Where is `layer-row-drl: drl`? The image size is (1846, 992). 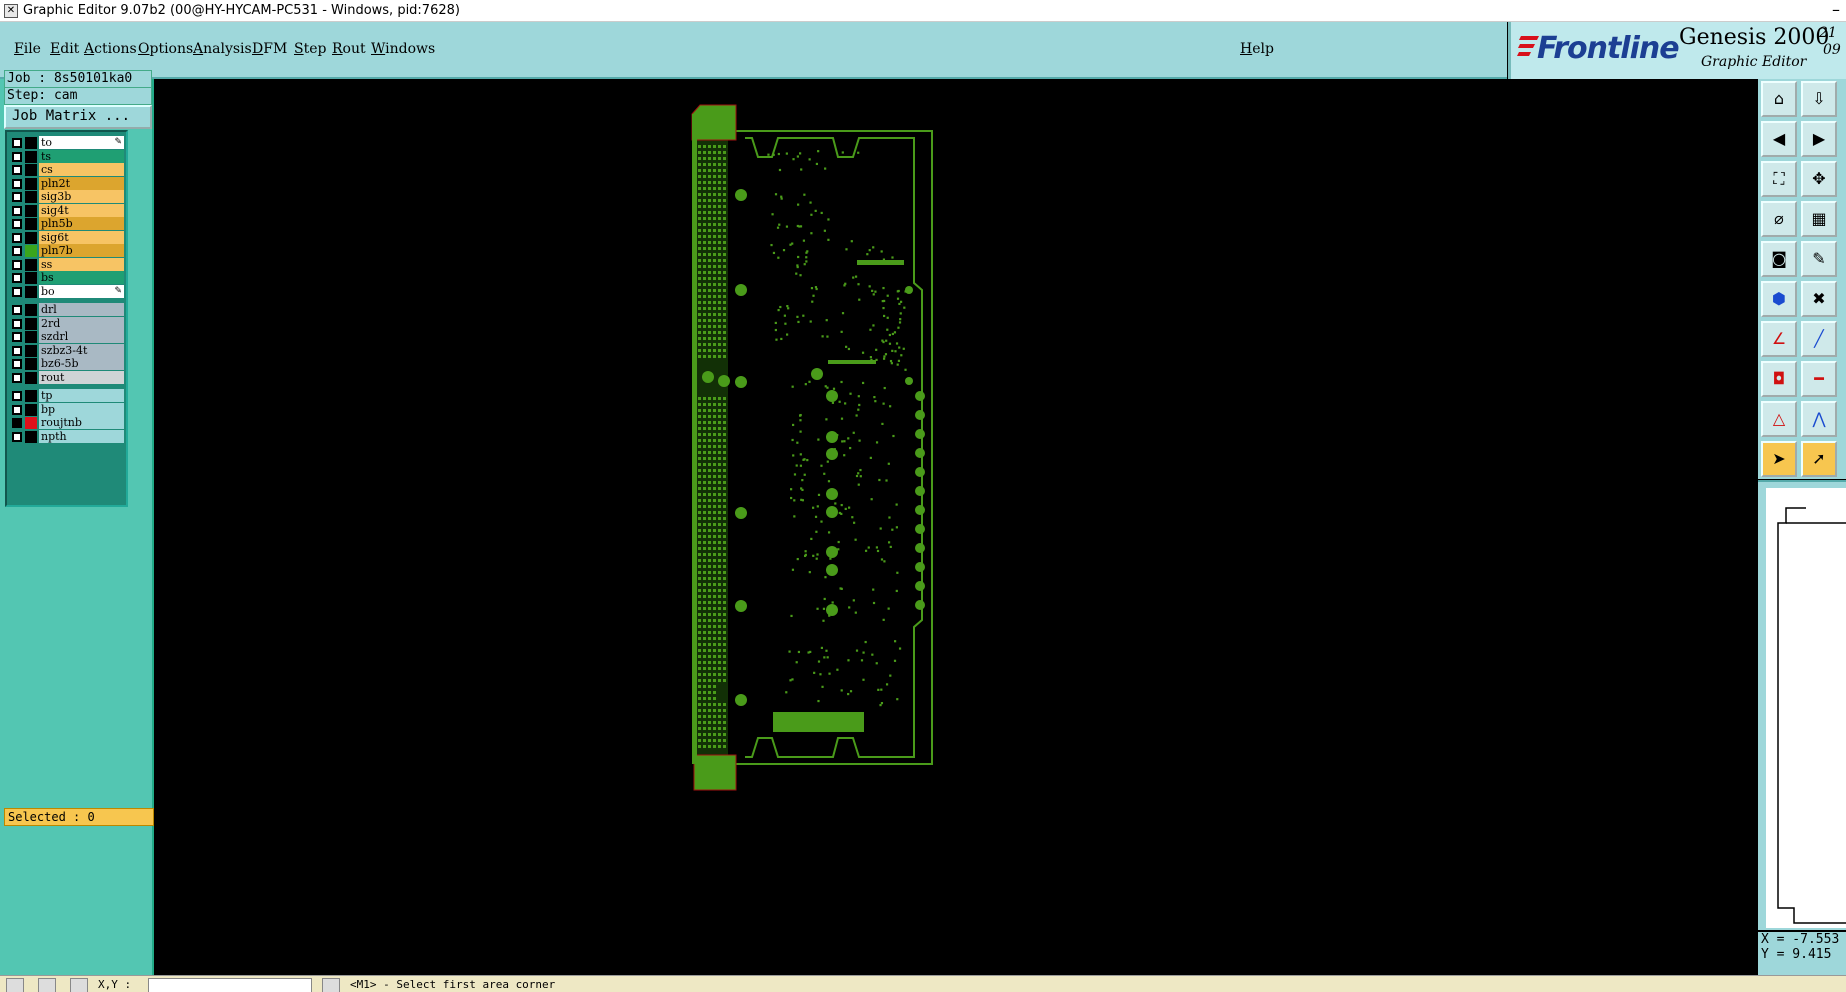 layer-row-drl: drl is located at coordinates (66, 310).